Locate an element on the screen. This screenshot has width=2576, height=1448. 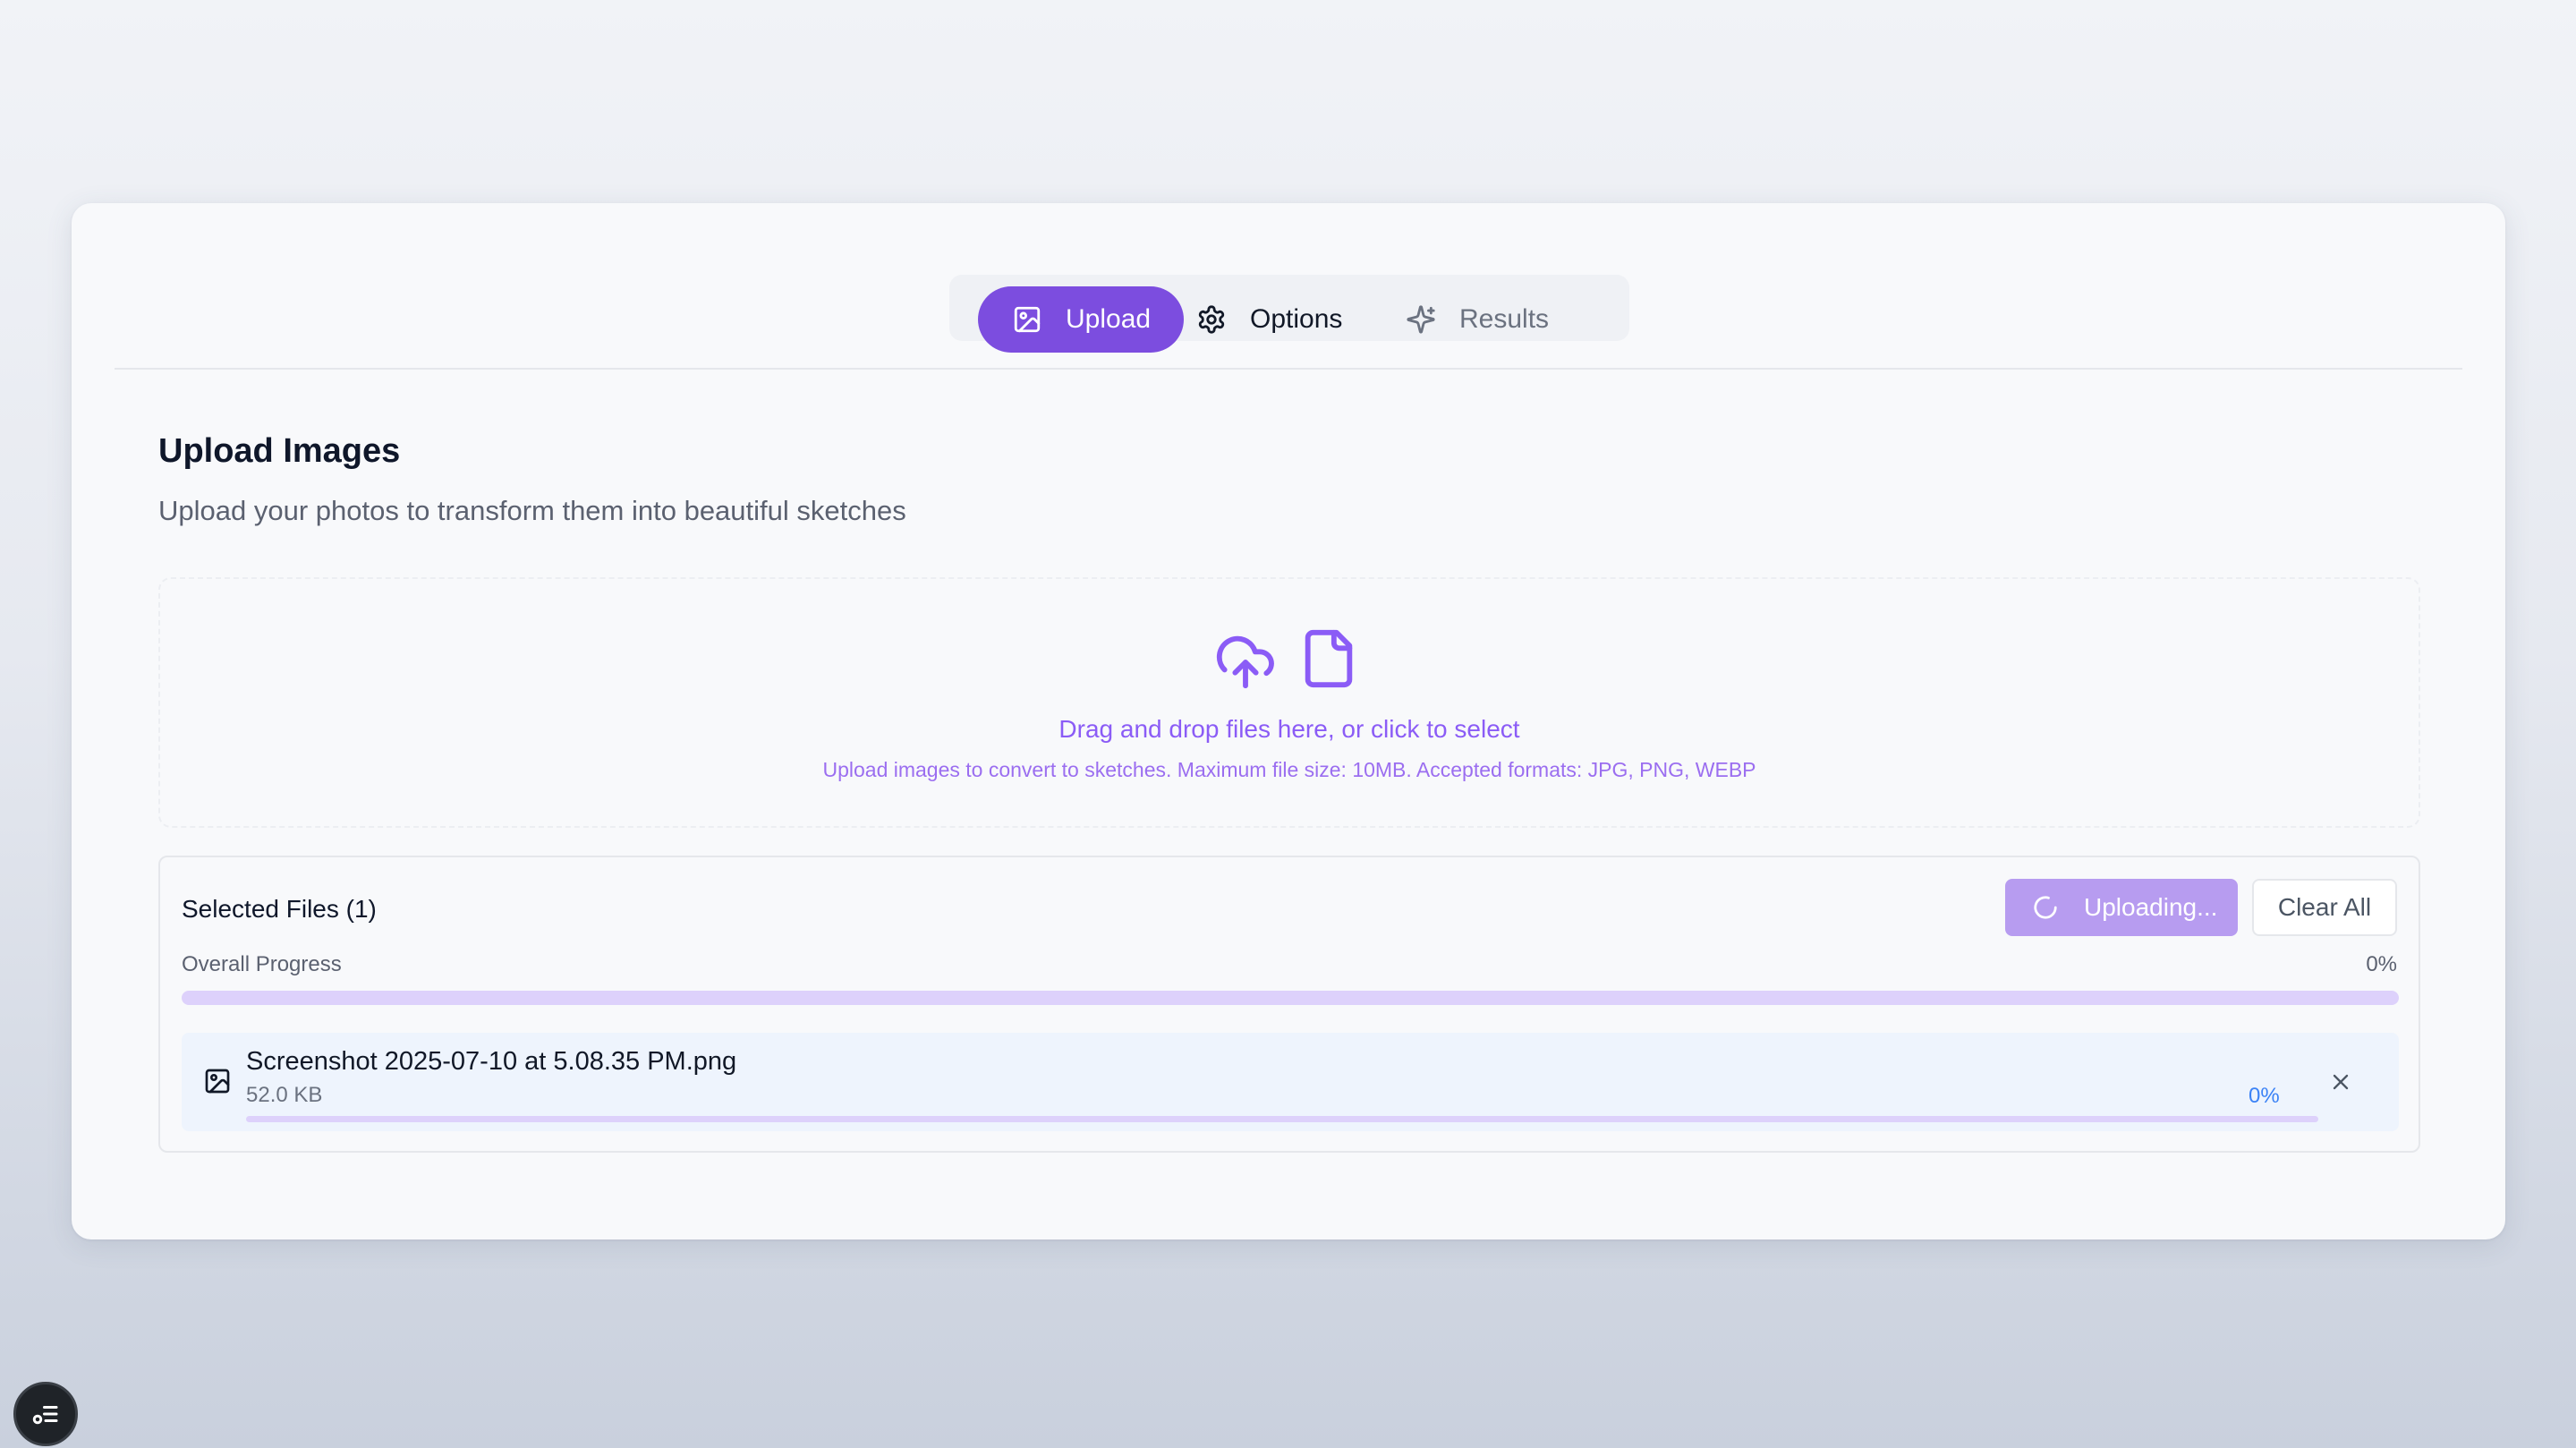
menu-list-icon is located at coordinates (45, 1415).